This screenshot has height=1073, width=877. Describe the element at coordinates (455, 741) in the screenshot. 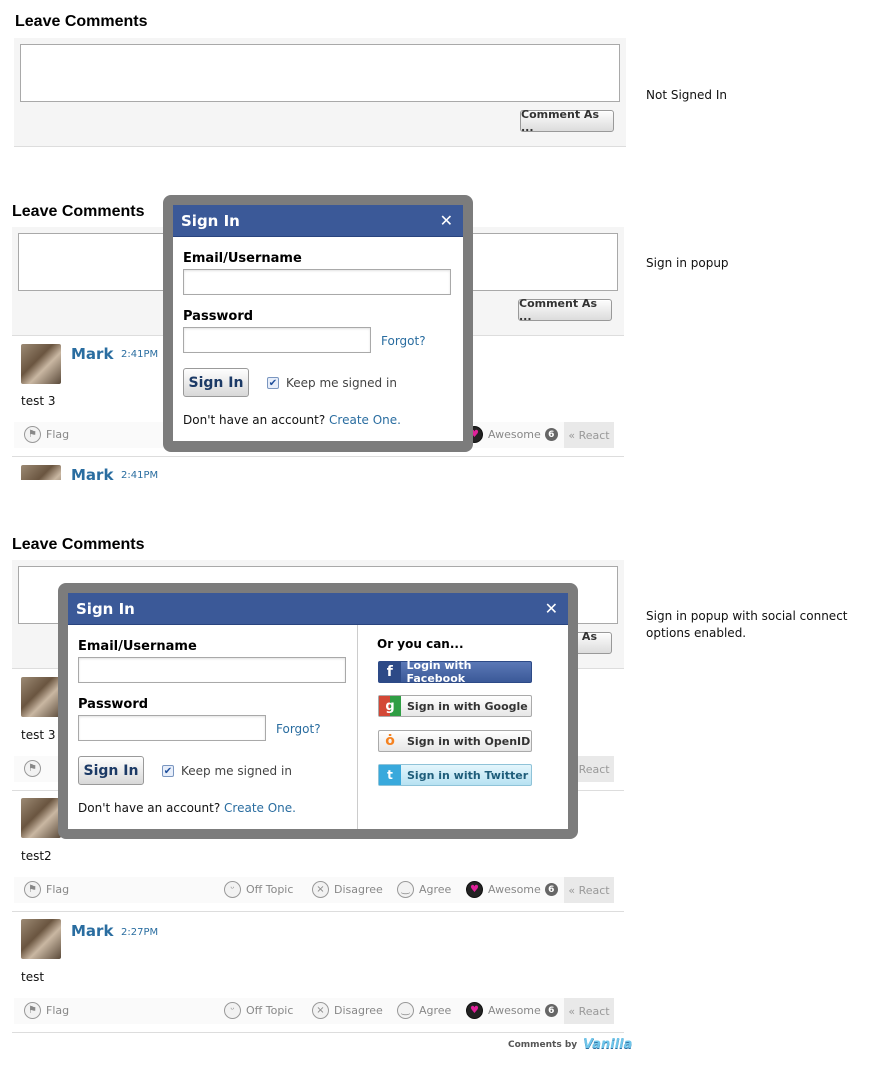

I see `openid-login-button: ȯ Sign in with OpenID` at that location.